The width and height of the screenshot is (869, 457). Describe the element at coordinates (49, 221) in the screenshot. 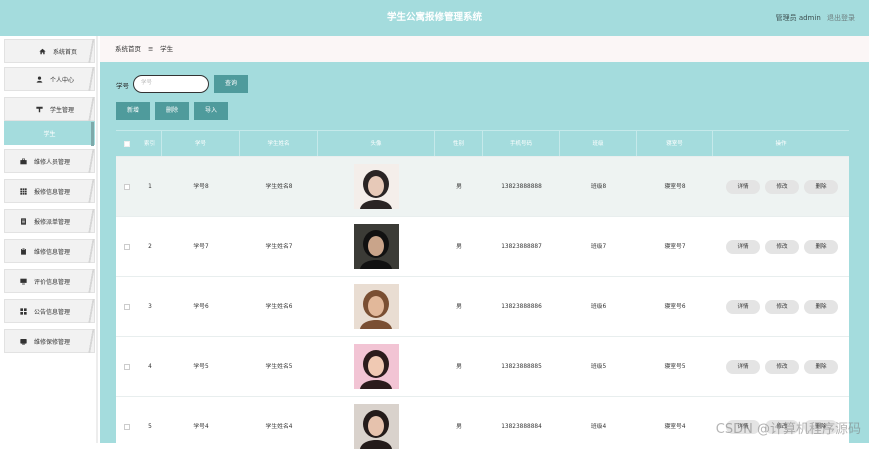

I see `sidebar-item-dispatch: 报修派单管理` at that location.